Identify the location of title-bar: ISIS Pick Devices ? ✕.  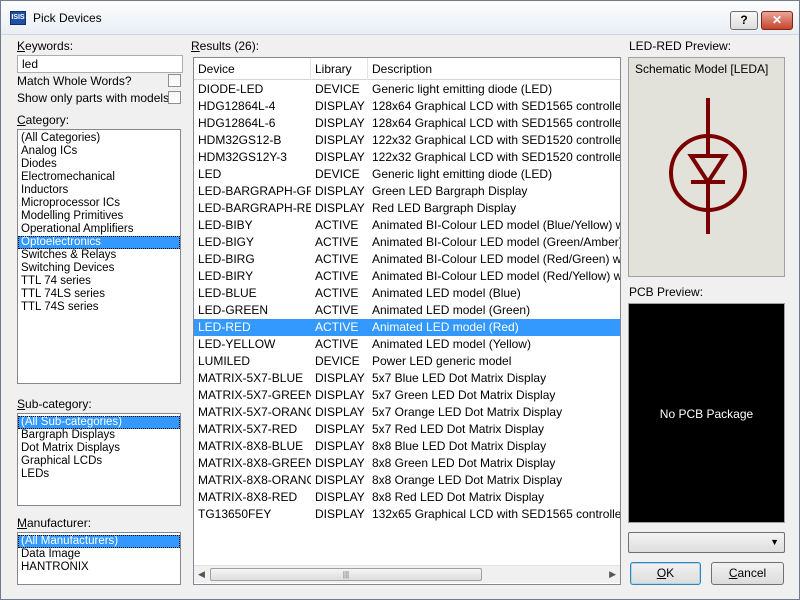
(400, 18).